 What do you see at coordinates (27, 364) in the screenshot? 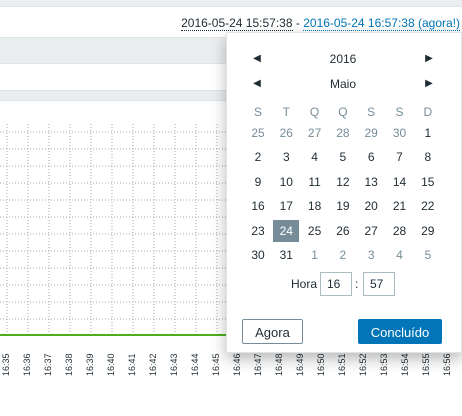
I see `x-tick-label: 16:36` at bounding box center [27, 364].